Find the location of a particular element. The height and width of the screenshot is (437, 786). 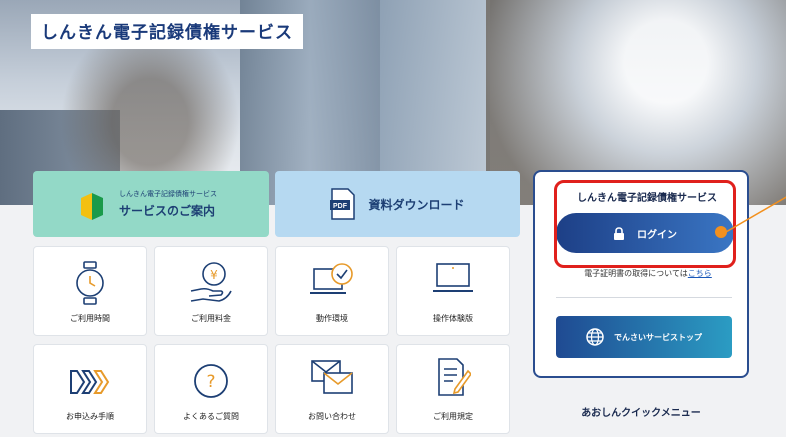

grid-item-terms: ご利用規定 is located at coordinates (453, 389).